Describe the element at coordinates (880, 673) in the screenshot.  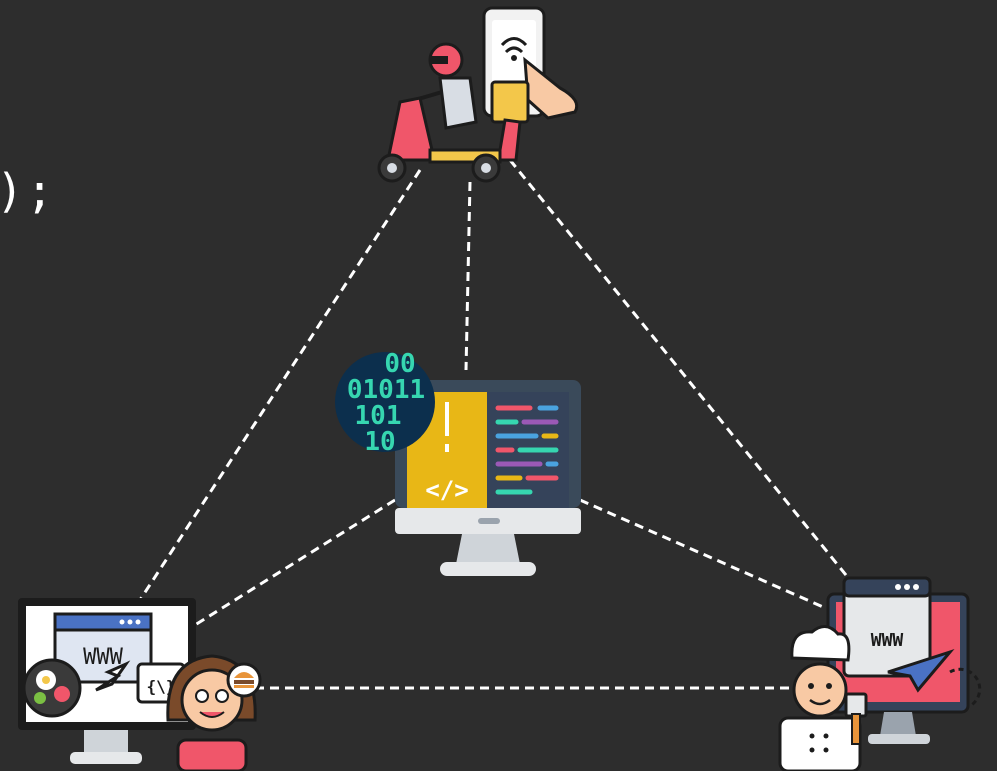
I see `chef-website-icon: WWW` at that location.